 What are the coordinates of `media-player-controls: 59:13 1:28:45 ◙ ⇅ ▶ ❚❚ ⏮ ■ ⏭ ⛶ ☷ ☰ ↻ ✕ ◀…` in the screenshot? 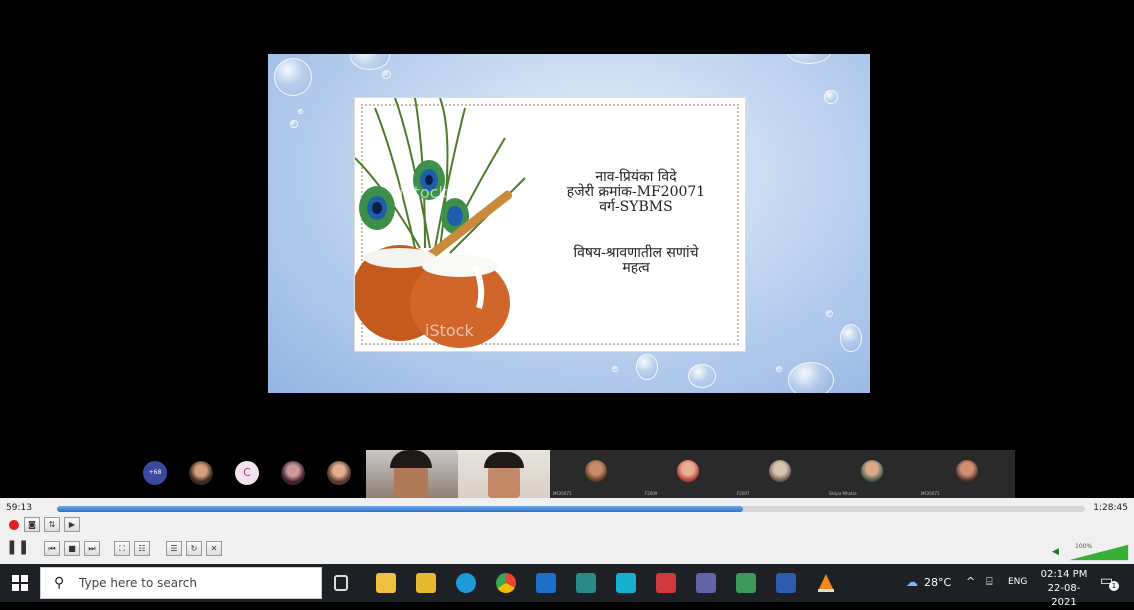 It's located at (567, 531).